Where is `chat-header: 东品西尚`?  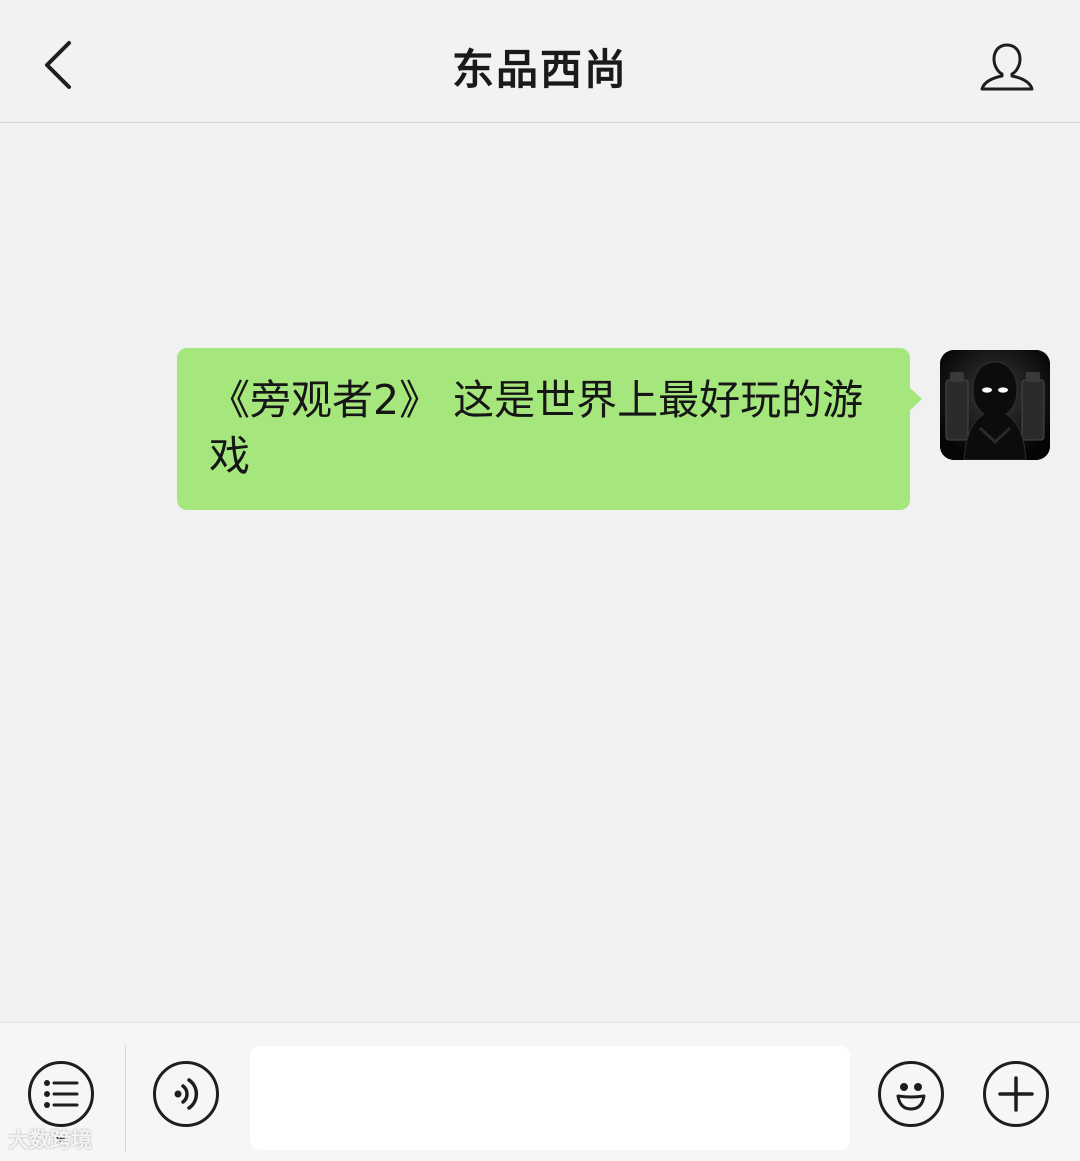
chat-header: 东品西尚 is located at coordinates (540, 61).